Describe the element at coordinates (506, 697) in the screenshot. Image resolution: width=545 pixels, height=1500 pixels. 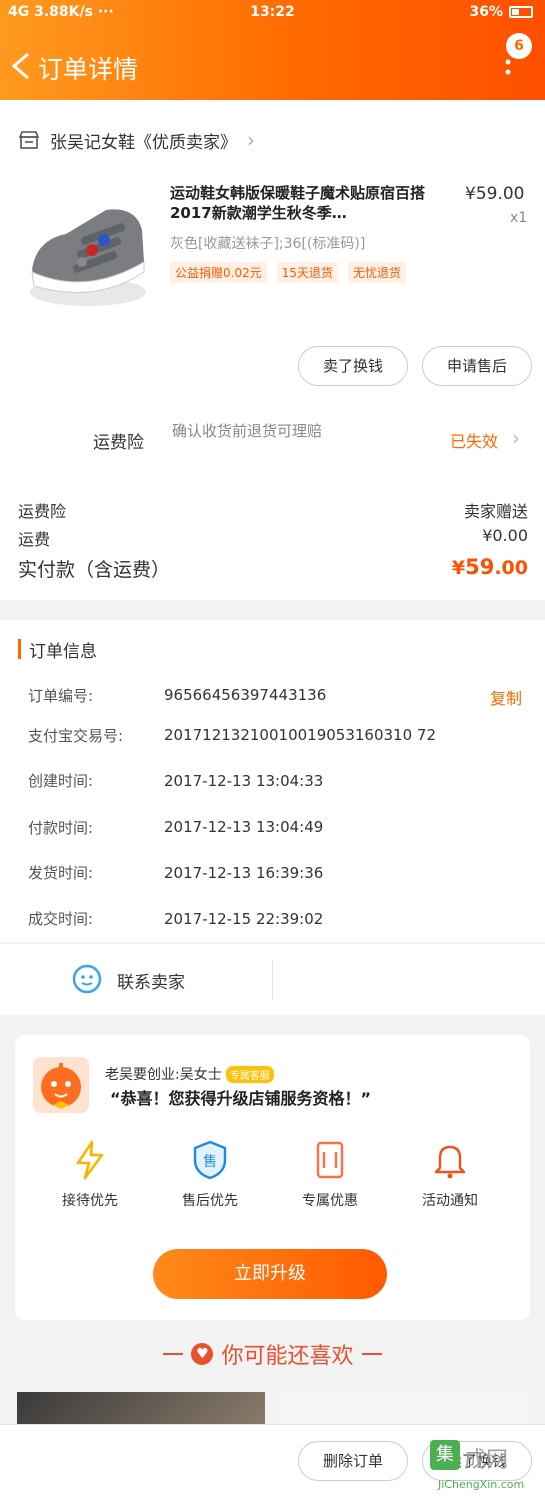
I see `copy-button: 复制` at that location.